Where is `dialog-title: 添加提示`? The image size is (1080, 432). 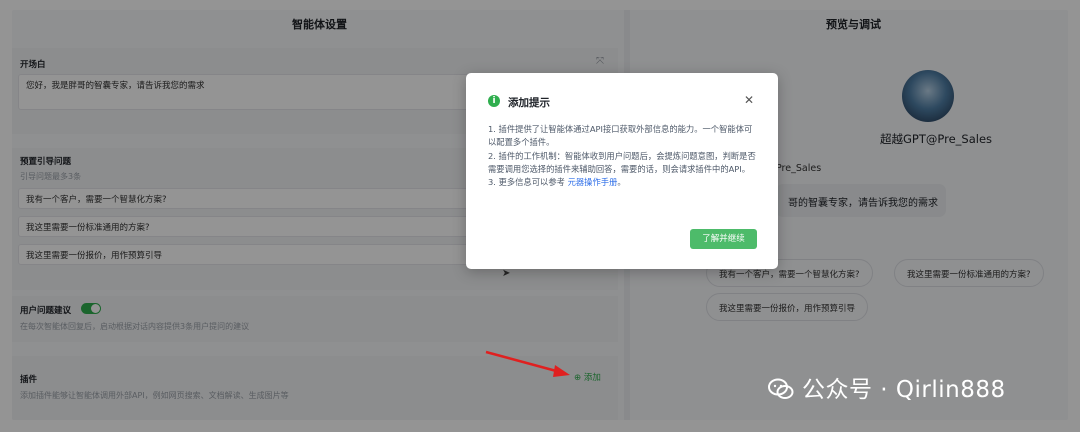
dialog-title: 添加提示 is located at coordinates (529, 103).